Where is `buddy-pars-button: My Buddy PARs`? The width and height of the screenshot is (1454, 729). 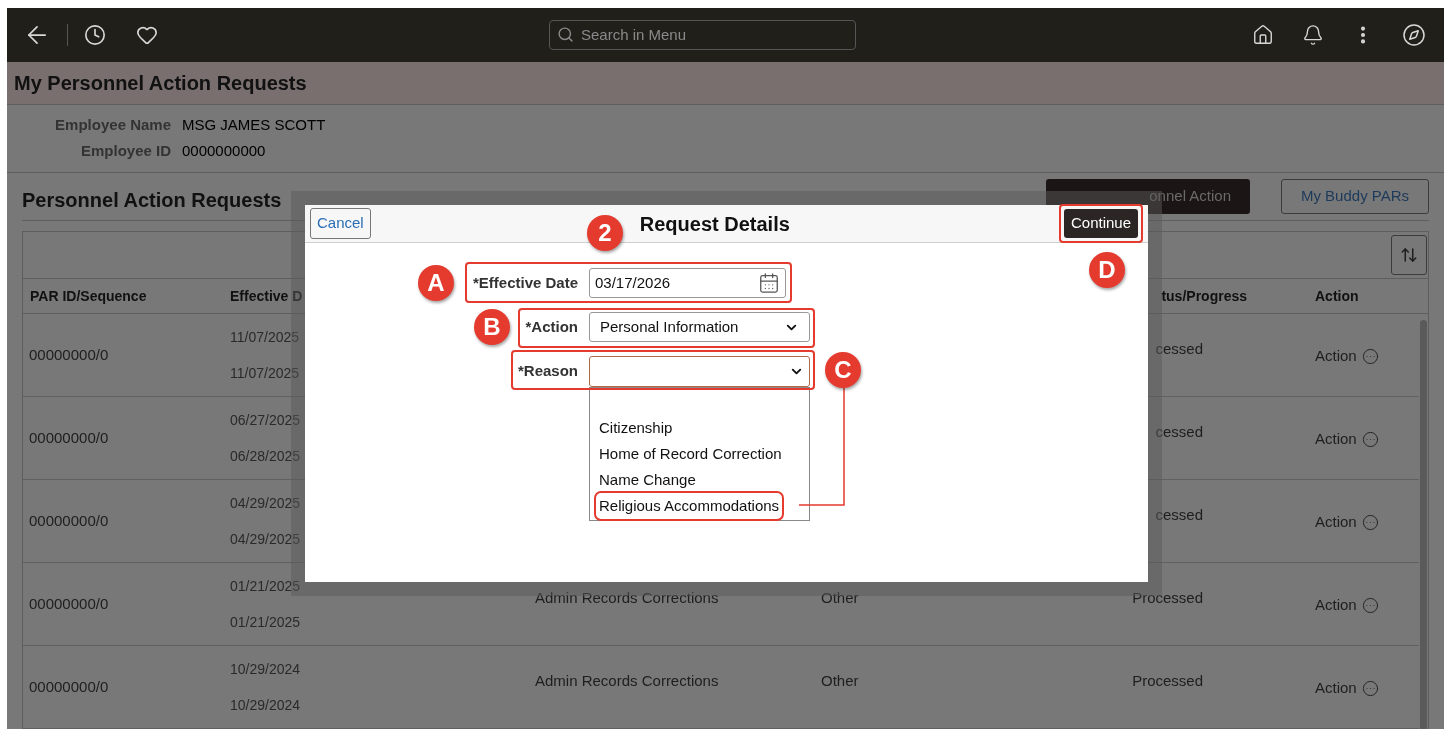
buddy-pars-button: My Buddy PARs is located at coordinates (1355, 196).